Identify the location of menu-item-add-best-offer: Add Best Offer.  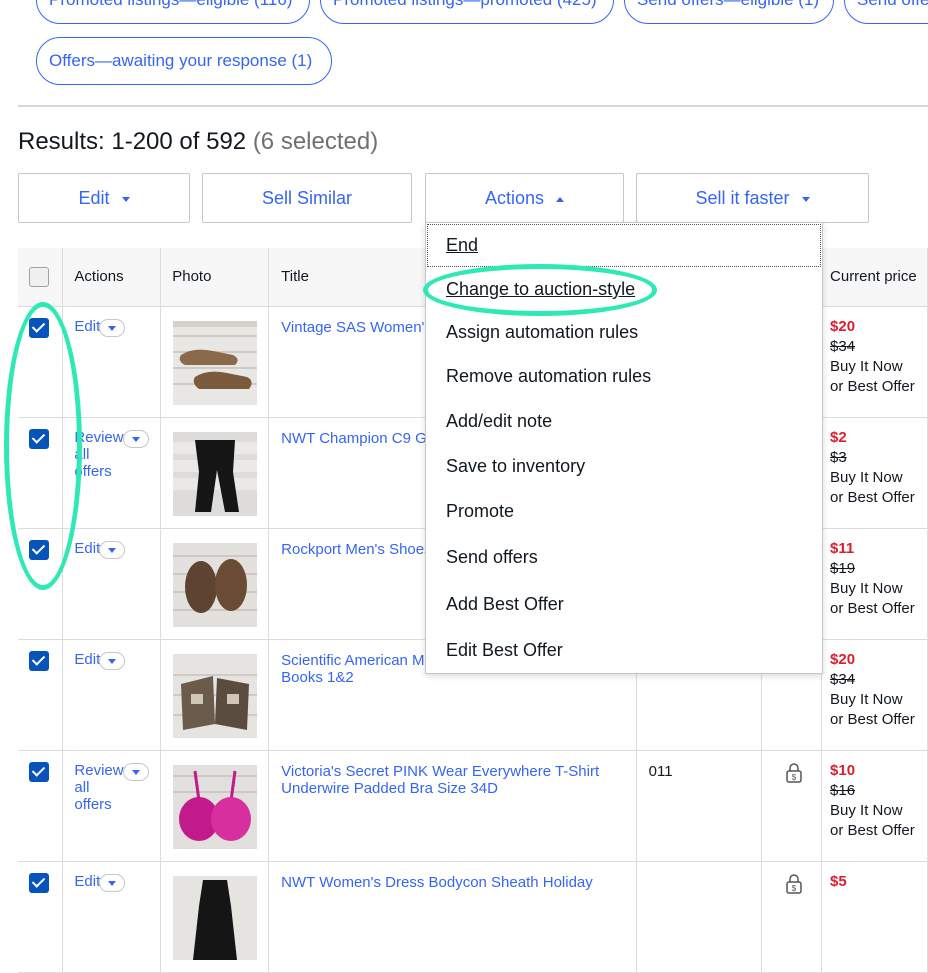
(505, 604).